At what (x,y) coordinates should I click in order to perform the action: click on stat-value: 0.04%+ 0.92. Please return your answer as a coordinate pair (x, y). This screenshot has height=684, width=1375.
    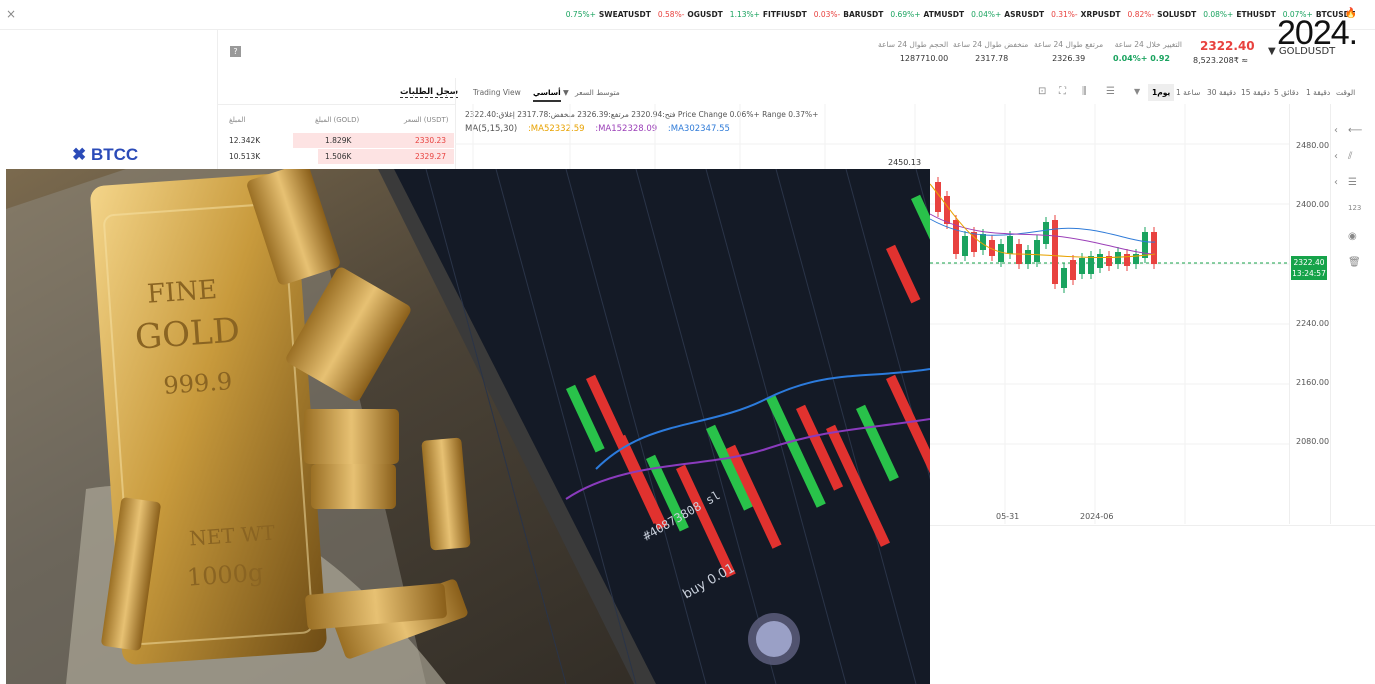
    Looking at the image, I should click on (1141, 58).